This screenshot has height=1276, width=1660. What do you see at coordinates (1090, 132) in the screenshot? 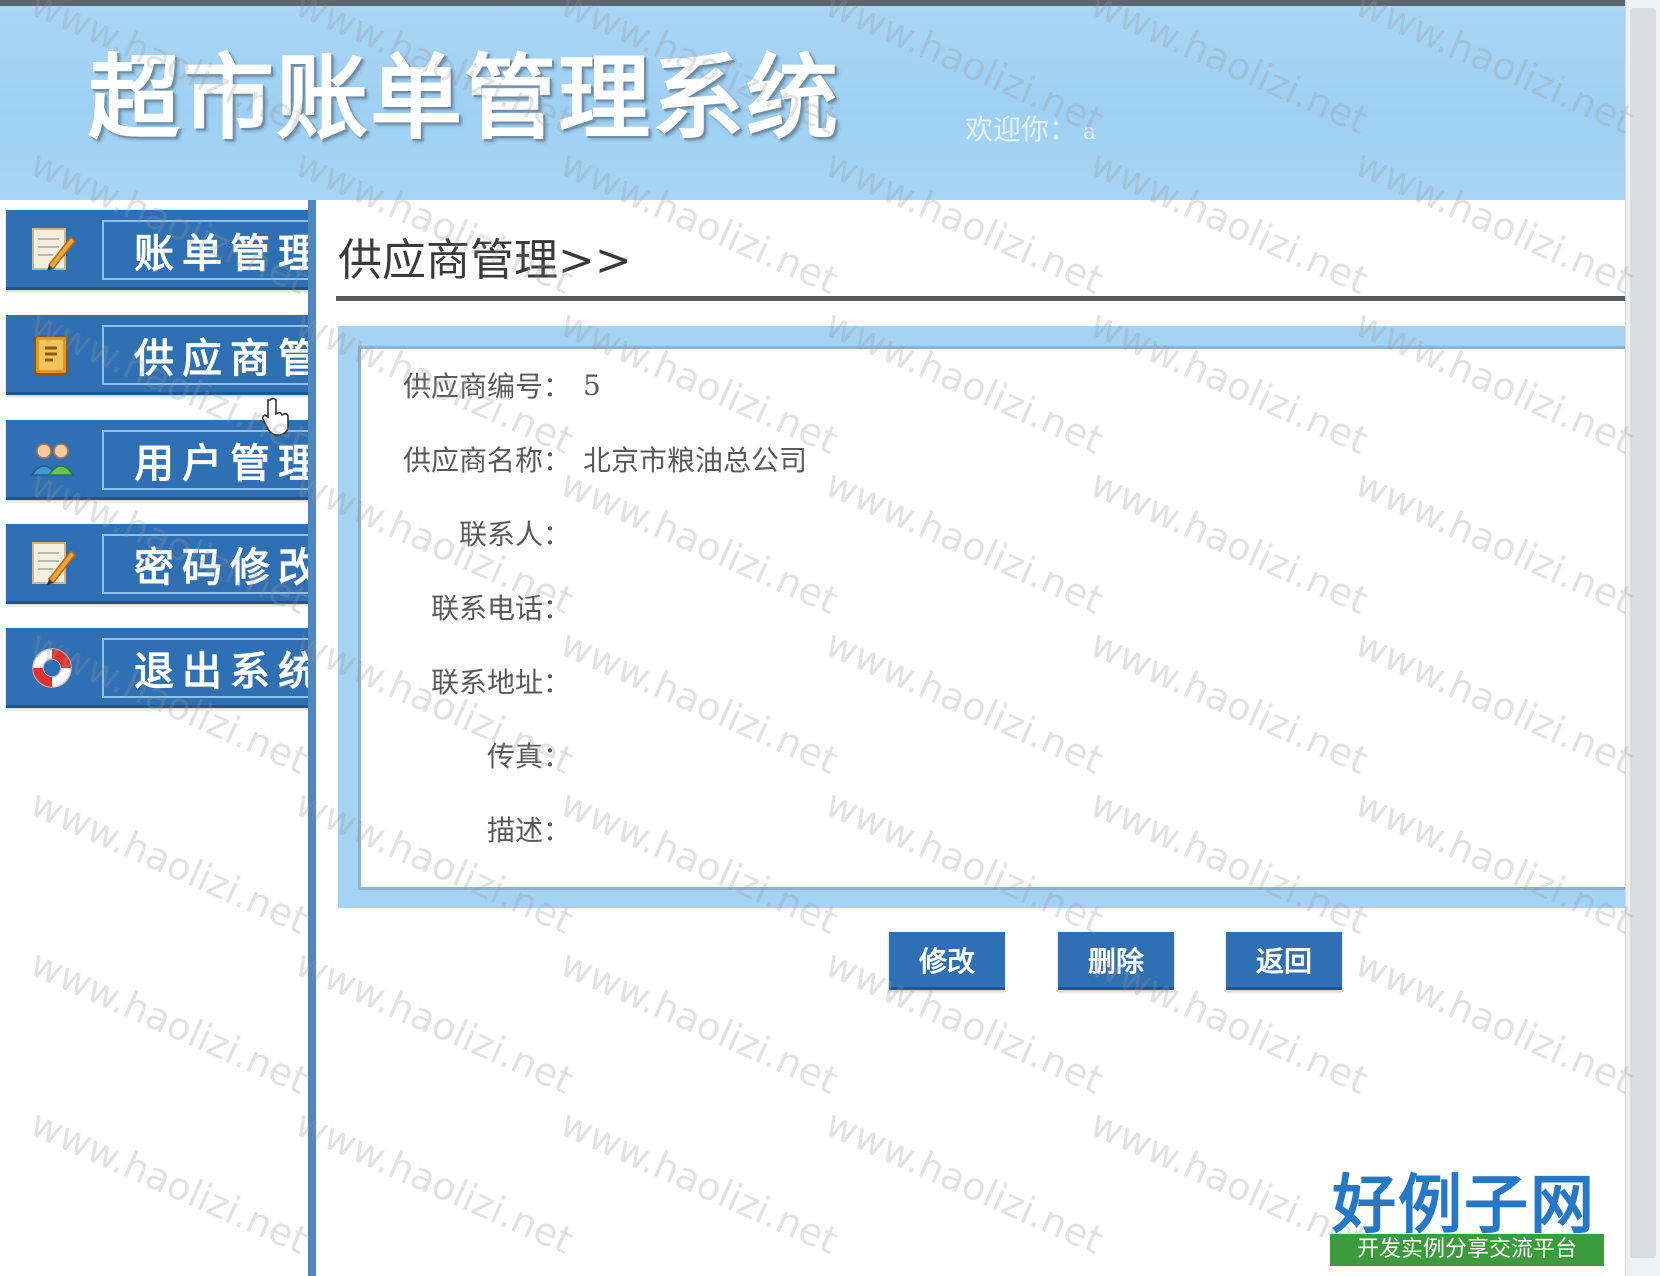
I see `username: a` at bounding box center [1090, 132].